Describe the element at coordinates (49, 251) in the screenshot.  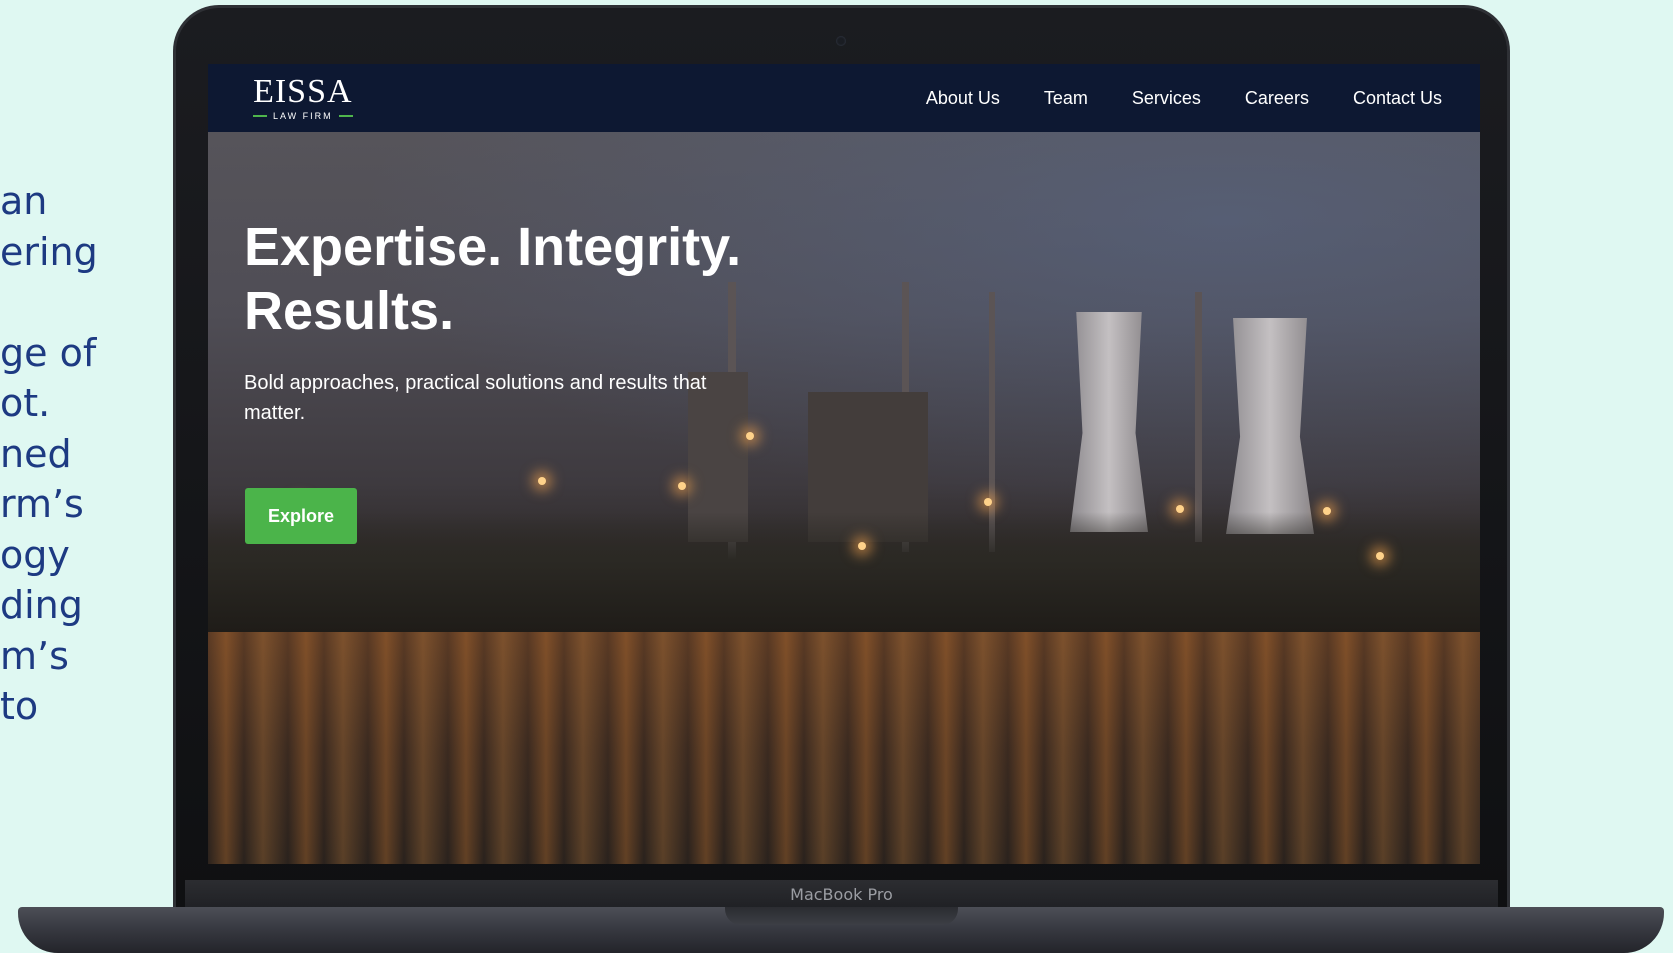
I see `side-copy-line: ering` at that location.